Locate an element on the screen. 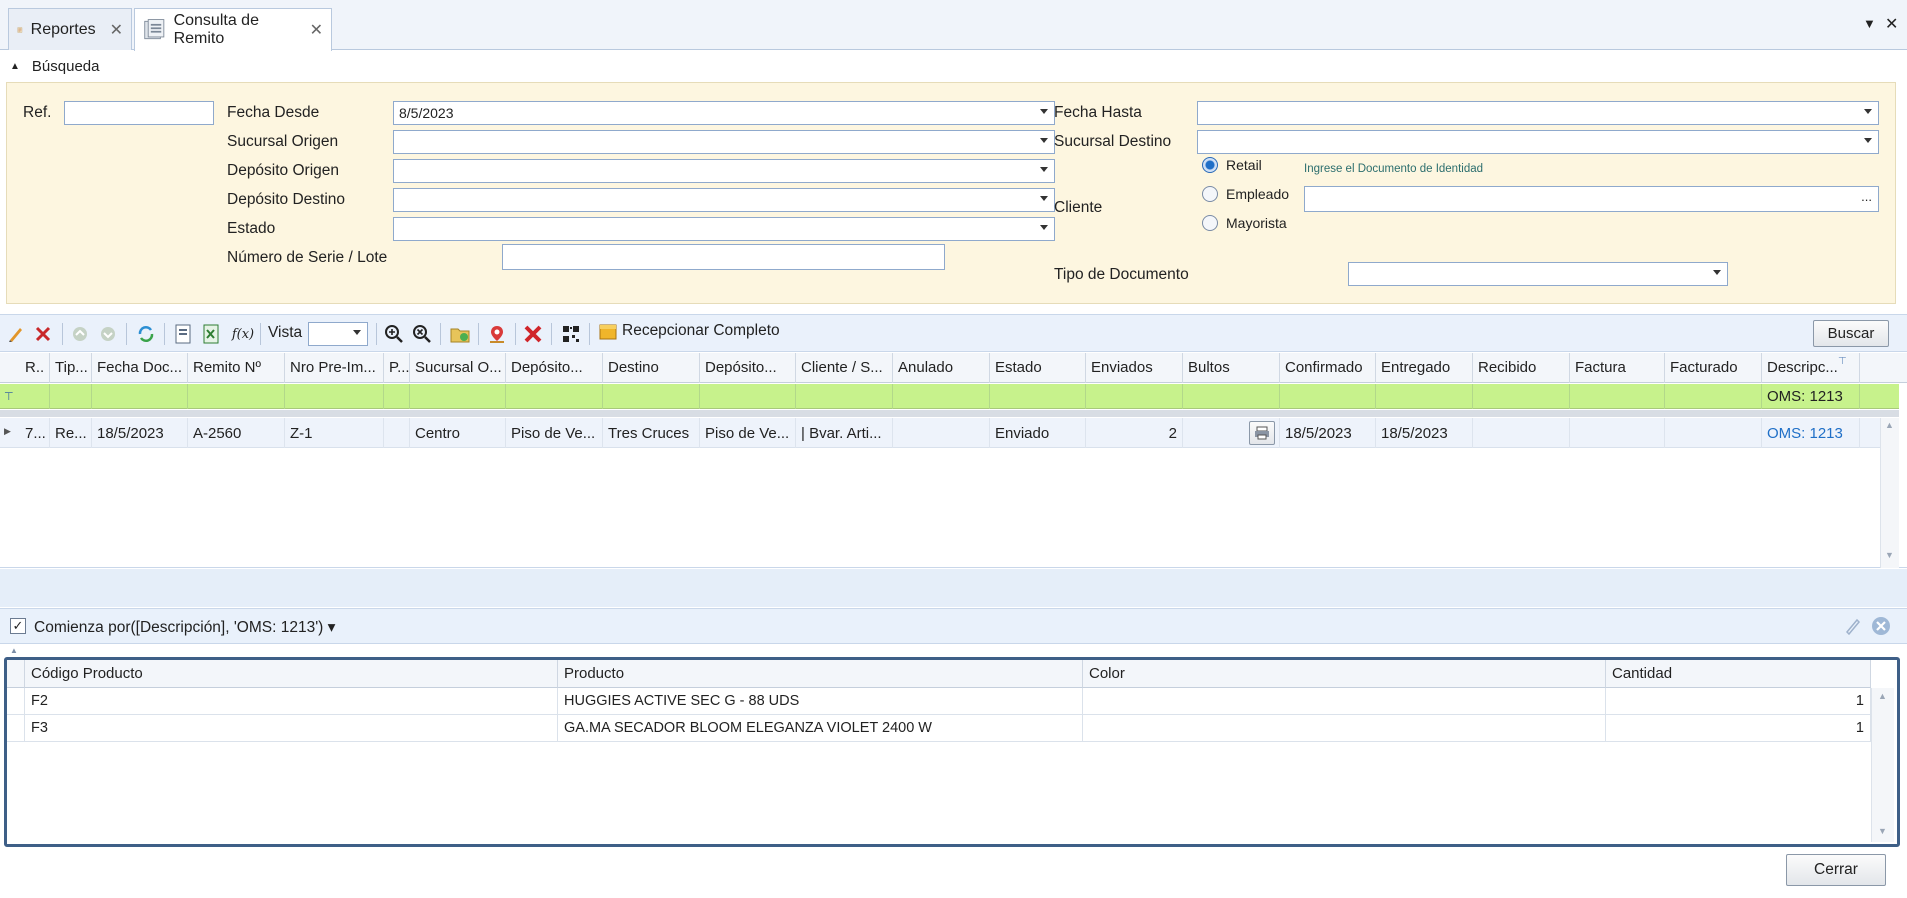 The image size is (1907, 898). grid-filter-row: ⊤ OMS: 1213 is located at coordinates (949, 396).